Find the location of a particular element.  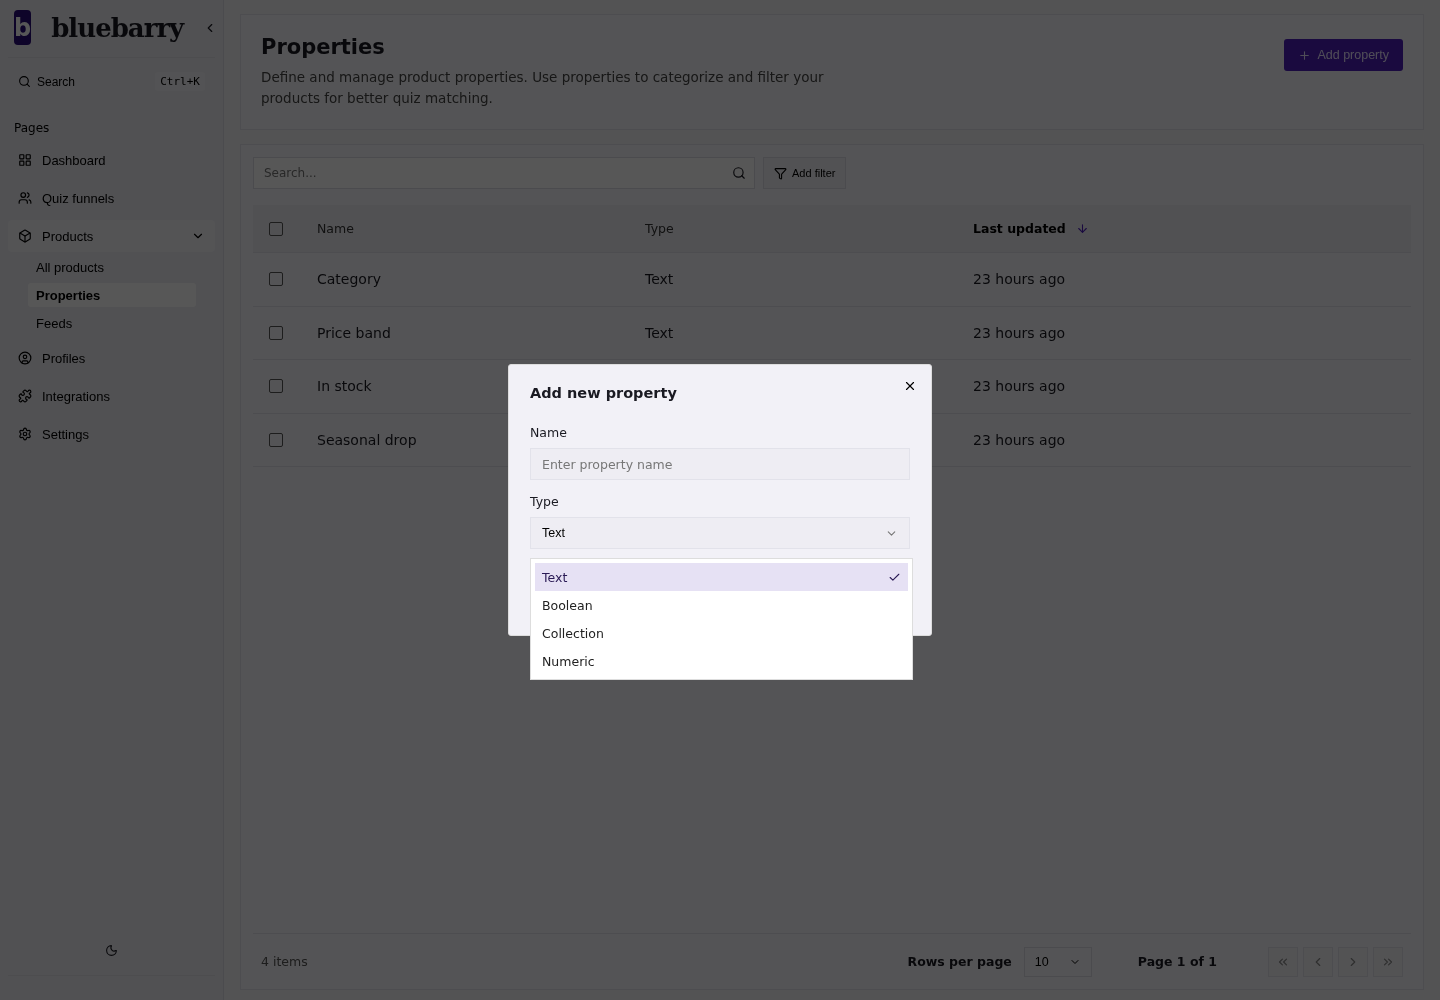

nav-item: Dashboard is located at coordinates (111, 160).